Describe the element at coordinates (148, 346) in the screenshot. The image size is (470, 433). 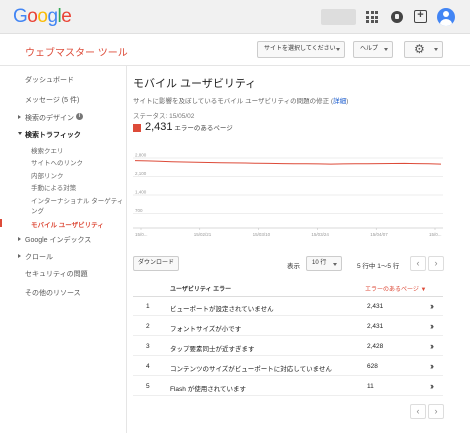
I see `row-number: 3` at that location.